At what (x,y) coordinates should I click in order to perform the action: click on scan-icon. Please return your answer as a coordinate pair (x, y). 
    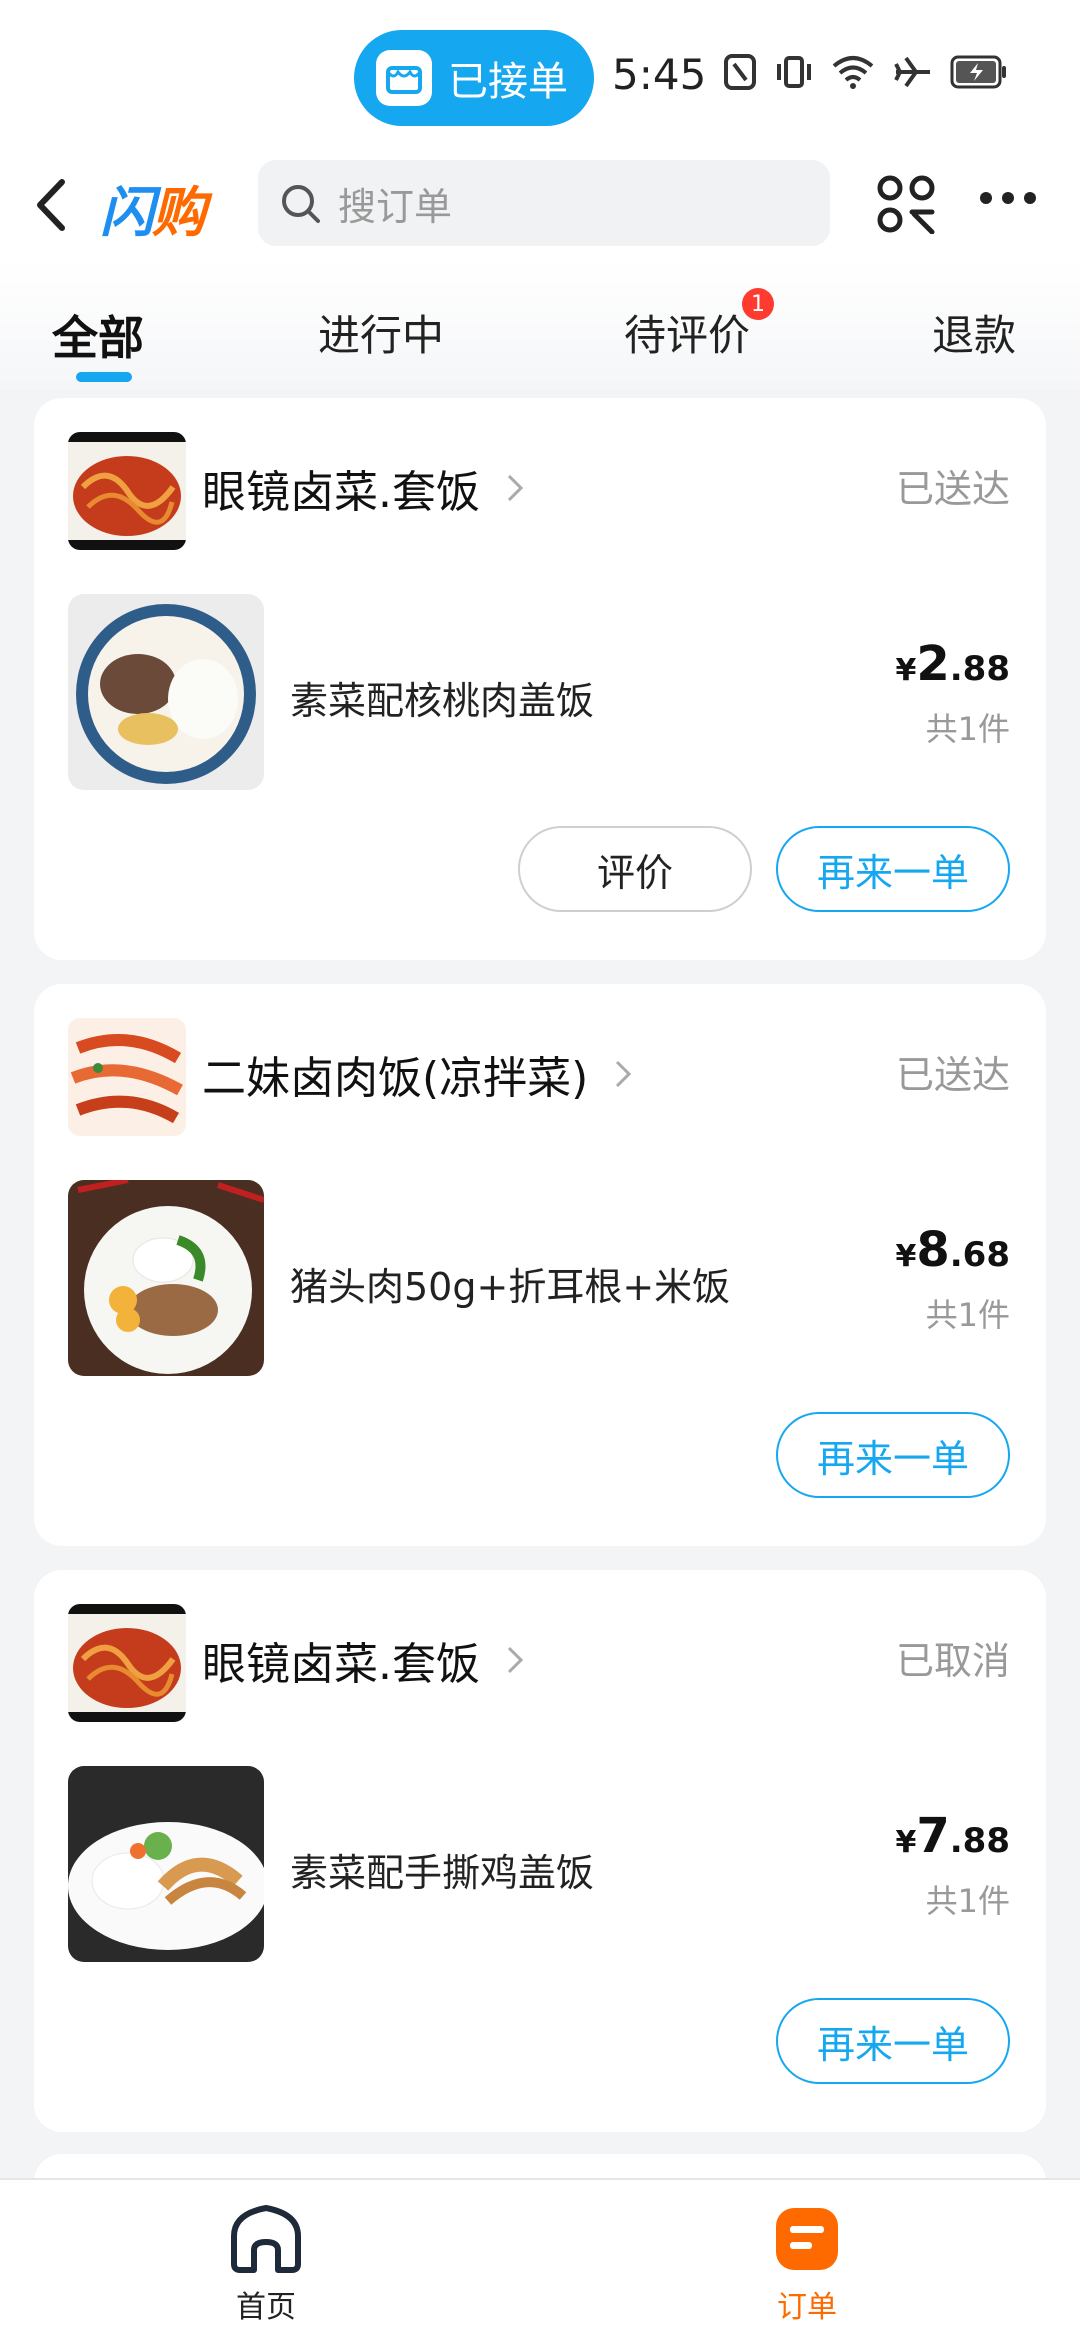
    Looking at the image, I should click on (906, 205).